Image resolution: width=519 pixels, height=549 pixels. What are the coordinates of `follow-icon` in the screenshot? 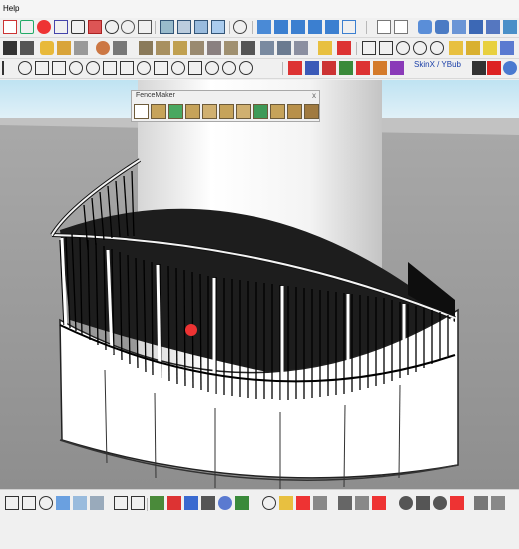 It's located at (195, 68).